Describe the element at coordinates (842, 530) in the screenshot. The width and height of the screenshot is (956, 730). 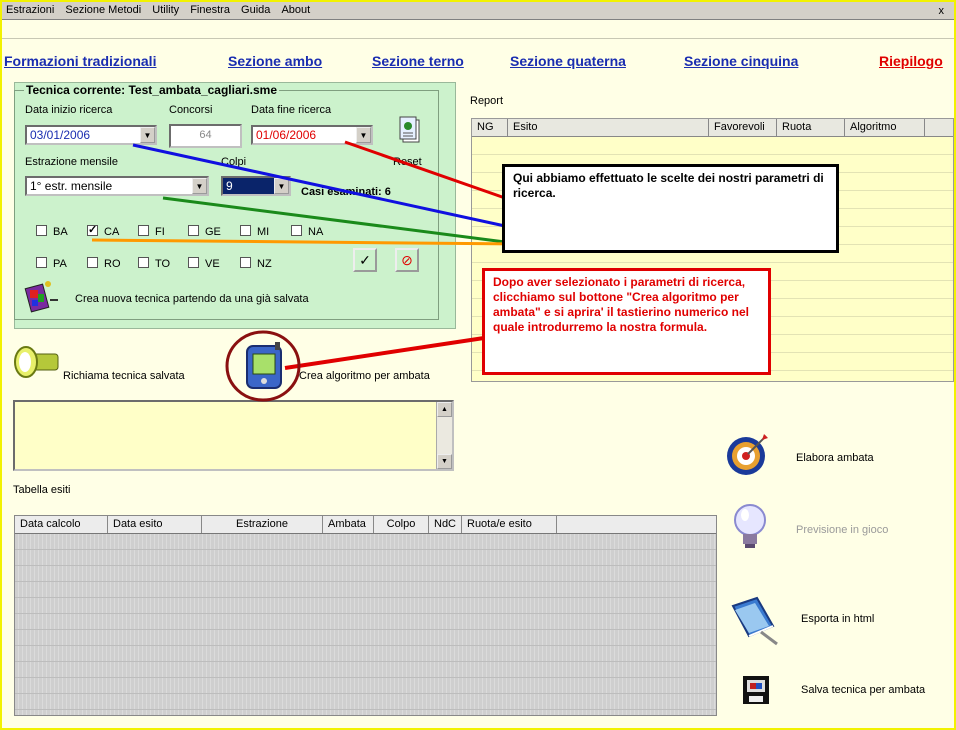
I see `previsione-label: Previsione in gioco` at that location.